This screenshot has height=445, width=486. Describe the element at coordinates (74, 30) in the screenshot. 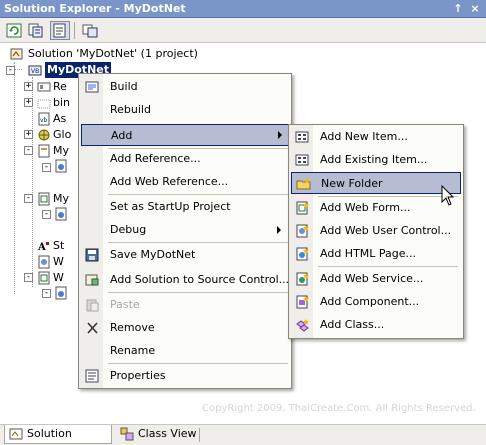

I see `toolbar-separator` at that location.